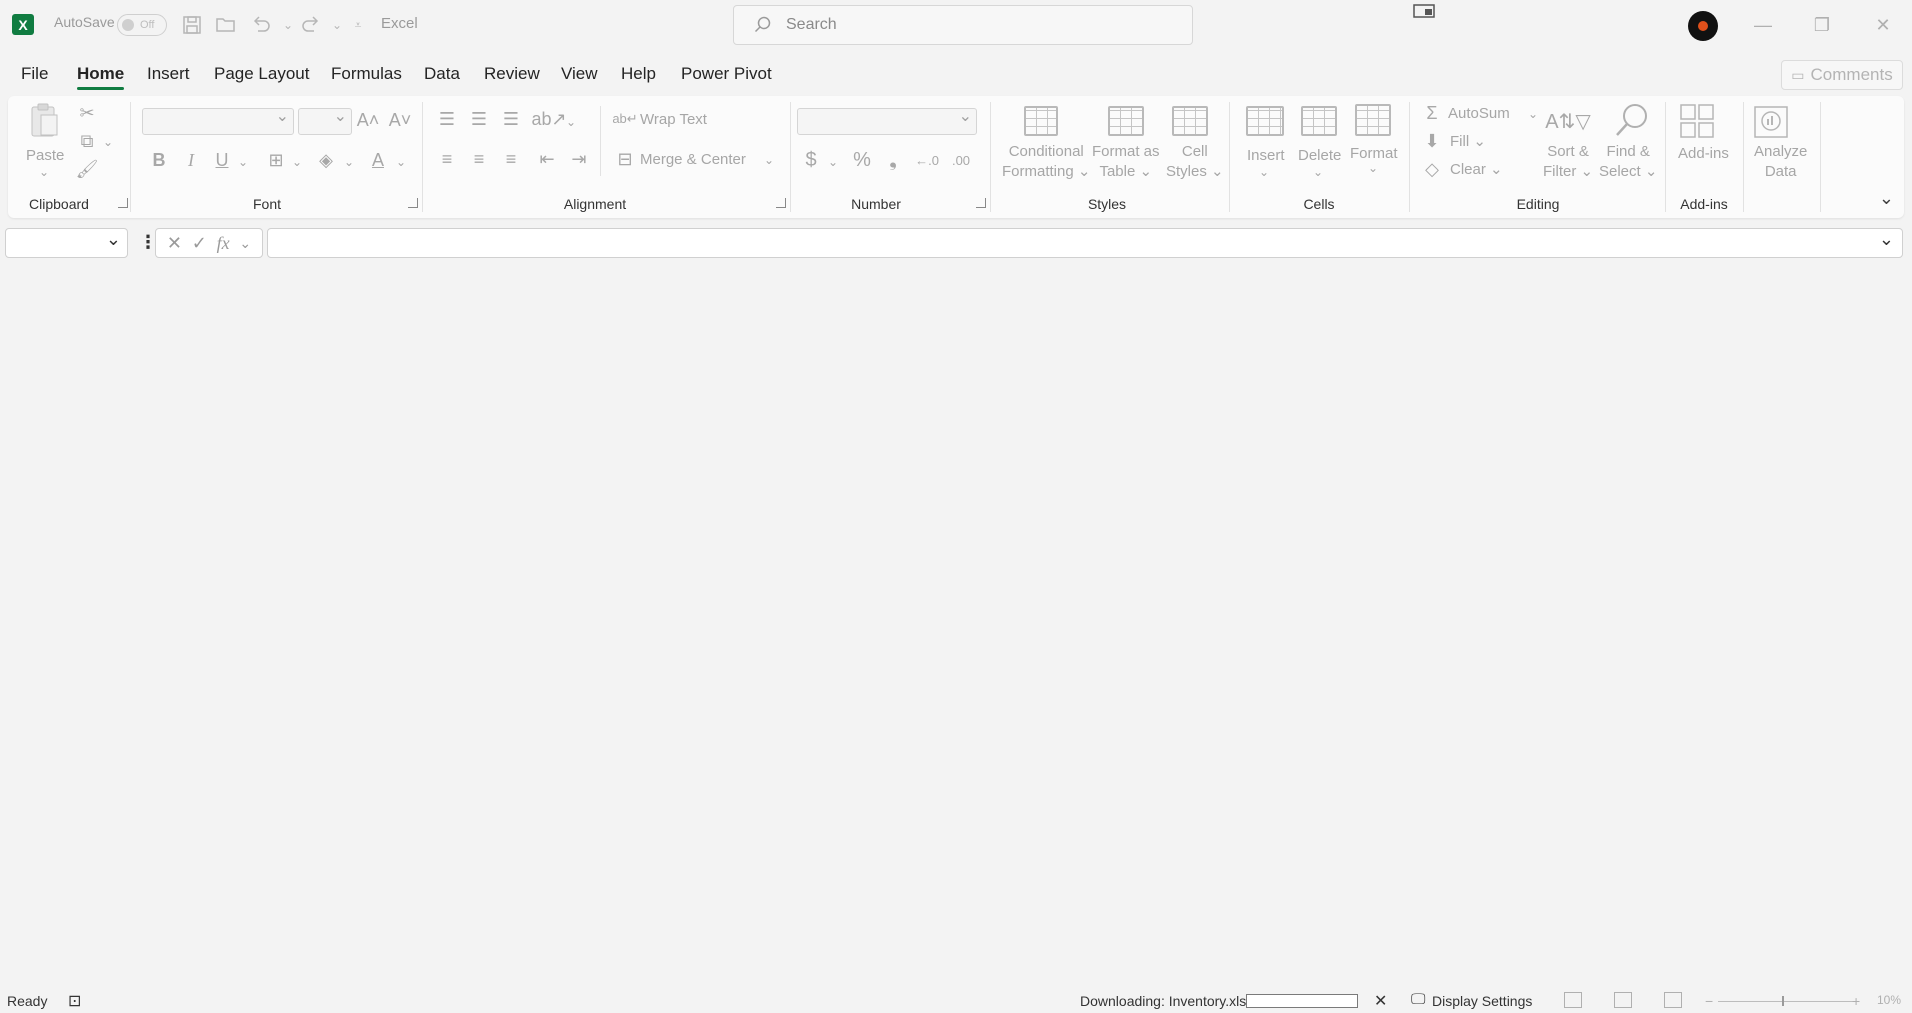  I want to click on zoom-in-icon: +, so click(1856, 1001).